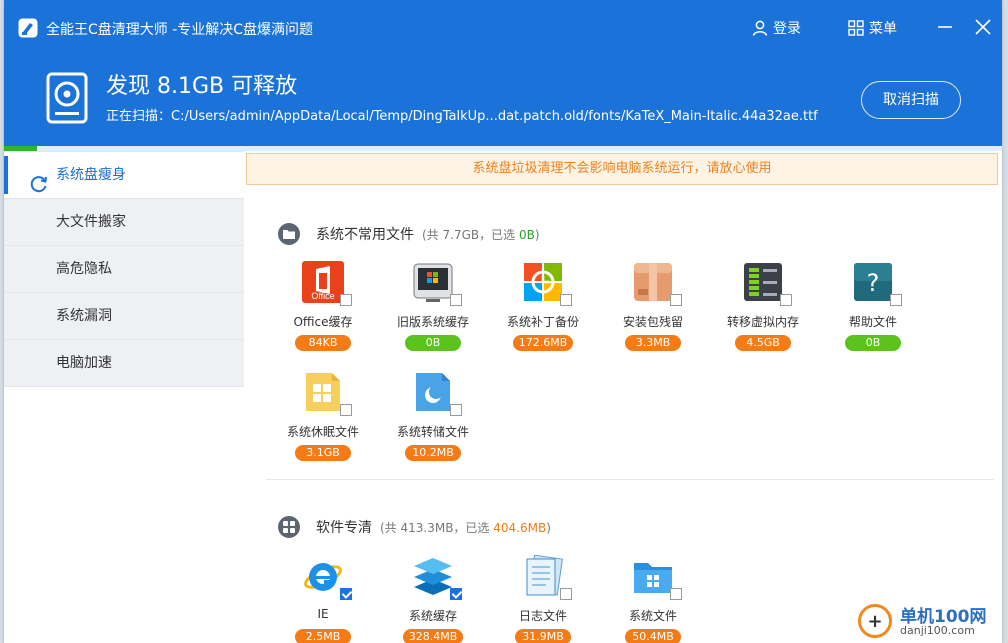 This screenshot has height=643, width=1008. What do you see at coordinates (520, 527) in the screenshot?
I see `selected-size: 404.6MB` at bounding box center [520, 527].